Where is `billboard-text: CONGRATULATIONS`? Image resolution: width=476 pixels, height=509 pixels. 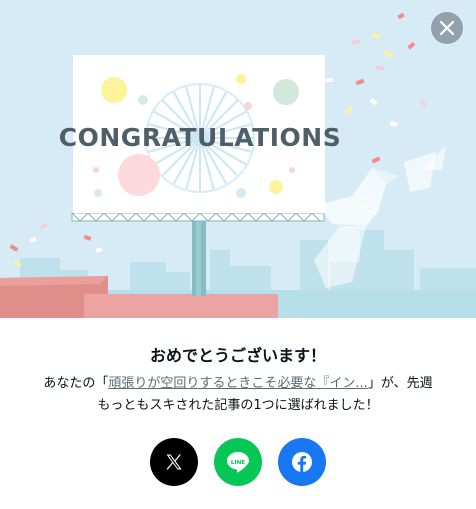
billboard-text: CONGRATULATIONS is located at coordinates (200, 137).